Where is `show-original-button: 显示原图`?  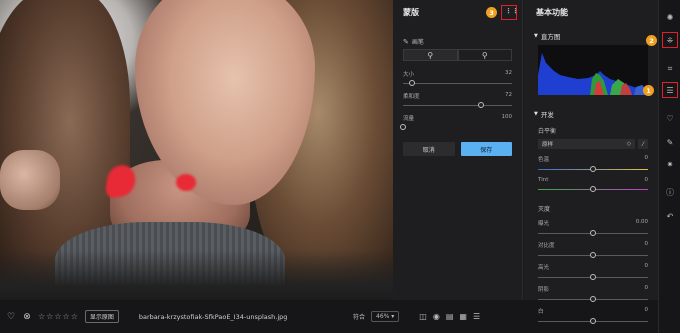
show-original-button: 显示原图 is located at coordinates (101, 316).